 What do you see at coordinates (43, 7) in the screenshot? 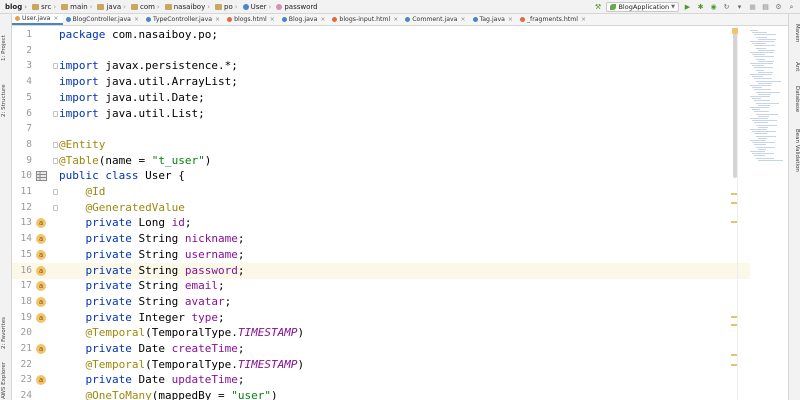
I see `breadcrumb-item: src ›` at bounding box center [43, 7].